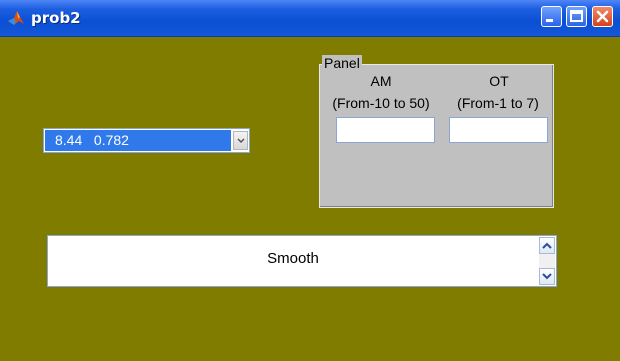 This screenshot has height=361, width=620. I want to click on ot-label: OT, so click(499, 81).